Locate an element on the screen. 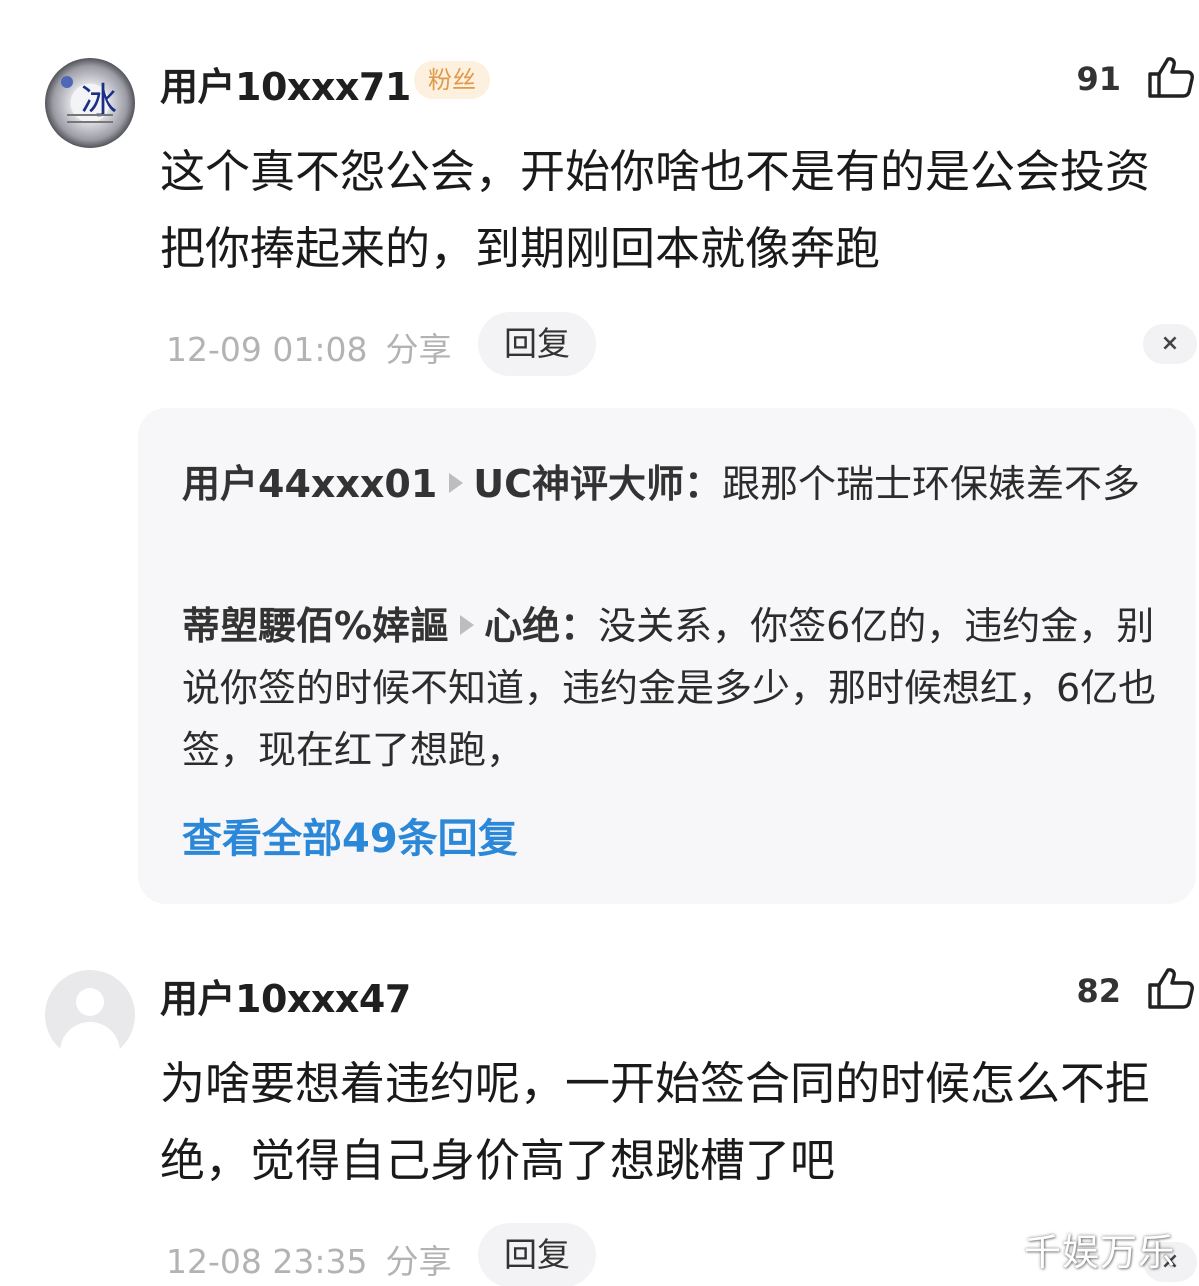 This screenshot has width=1199, height=1286. comment-meta: 12-09 01:08 分享 is located at coordinates (308, 347).